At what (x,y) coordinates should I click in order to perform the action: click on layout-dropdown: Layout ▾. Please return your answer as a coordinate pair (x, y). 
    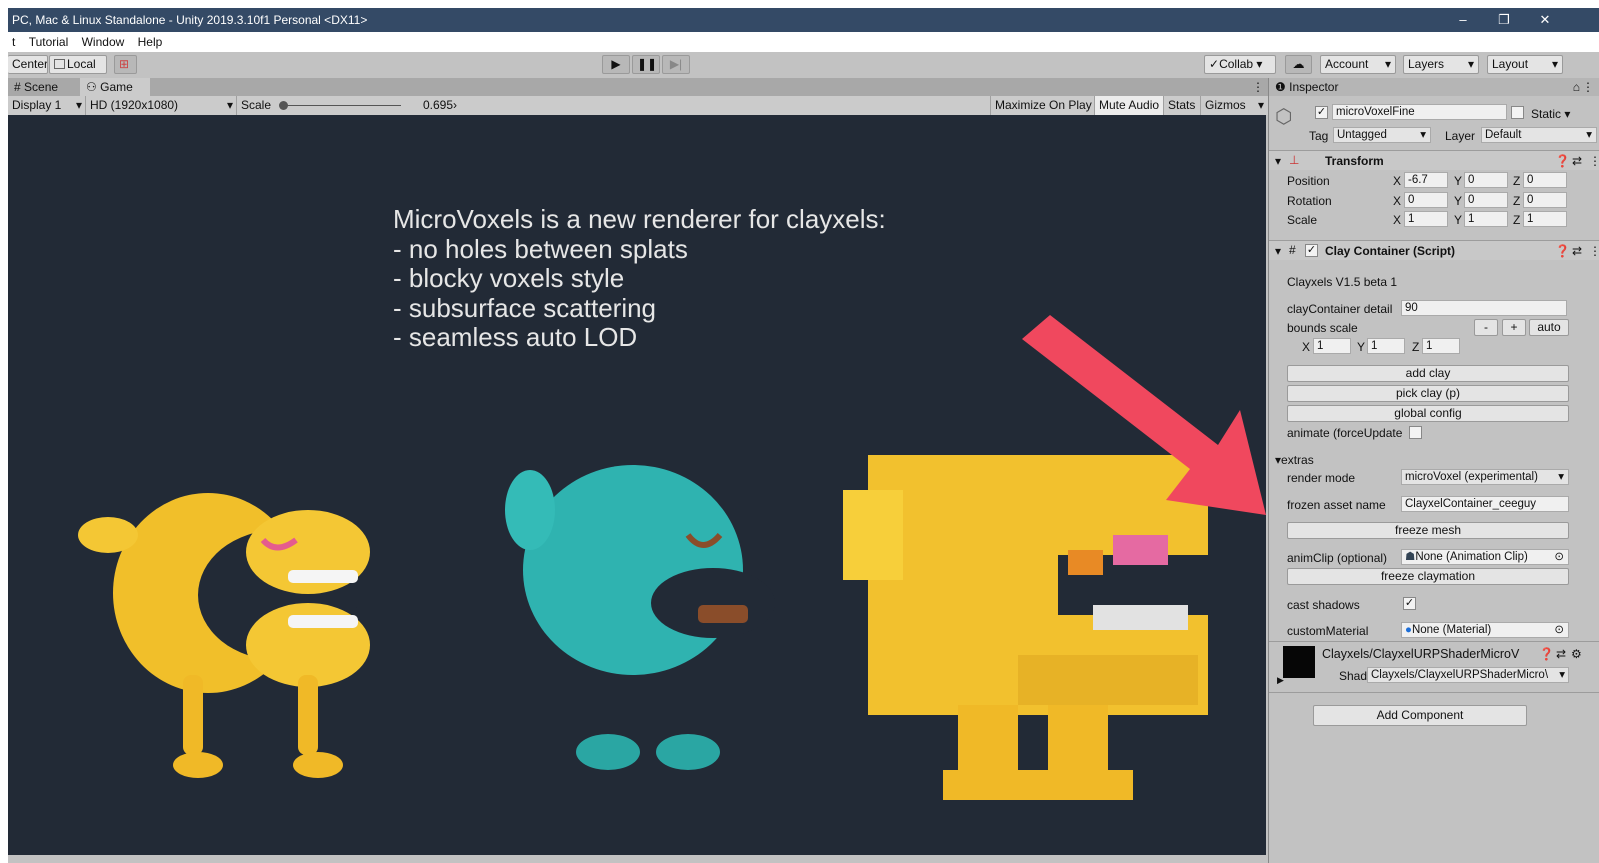
    Looking at the image, I should click on (1525, 64).